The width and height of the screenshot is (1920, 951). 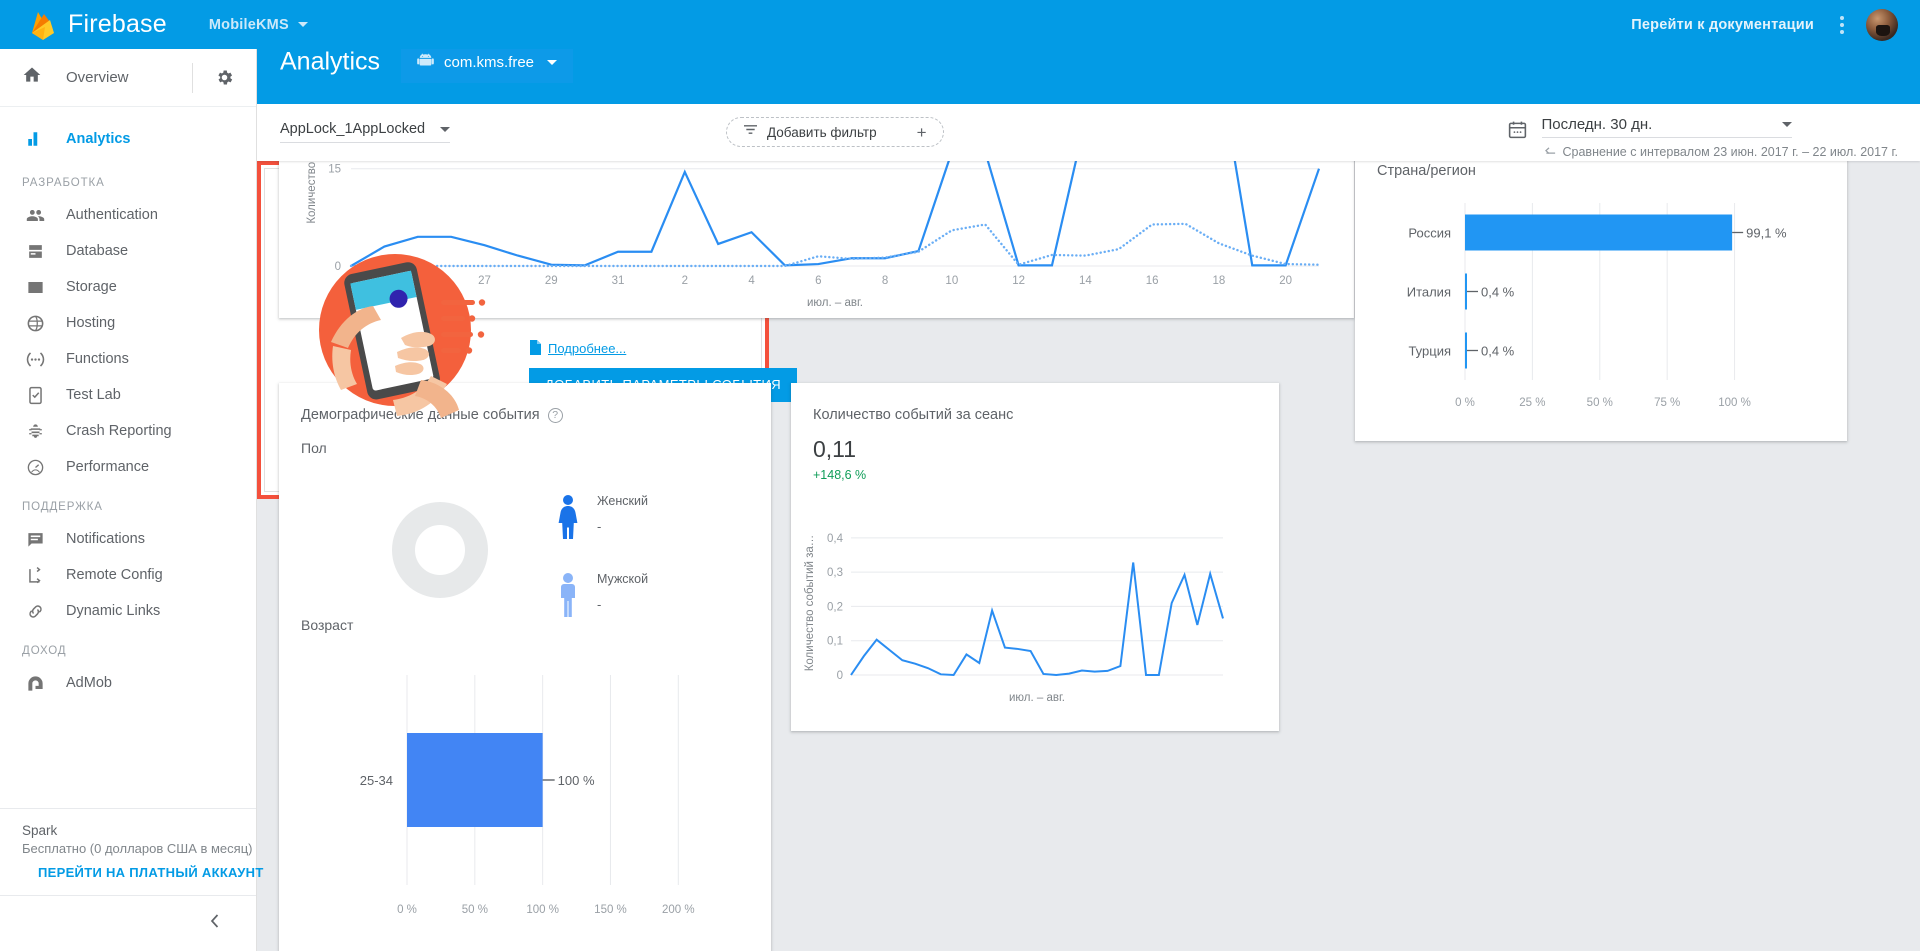 What do you see at coordinates (40, 830) in the screenshot?
I see `plan-name: Spark` at bounding box center [40, 830].